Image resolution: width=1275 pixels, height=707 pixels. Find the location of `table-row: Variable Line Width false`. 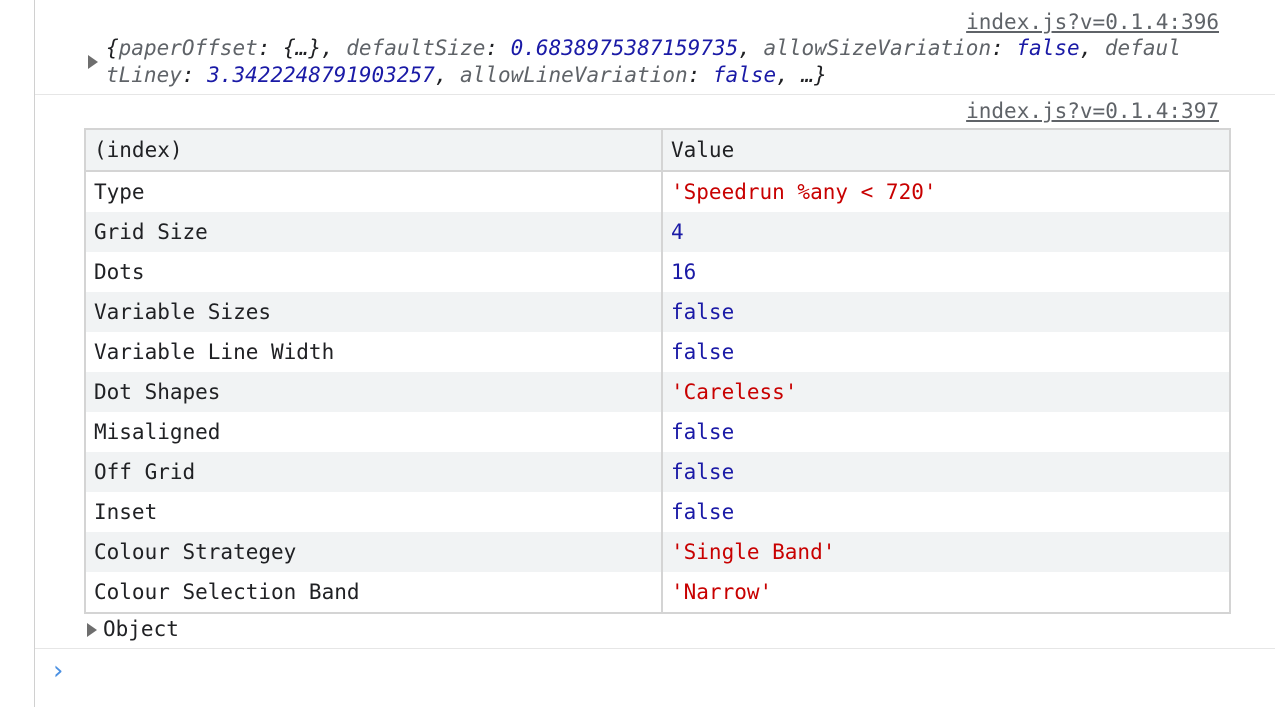

table-row: Variable Line Width false is located at coordinates (657, 352).